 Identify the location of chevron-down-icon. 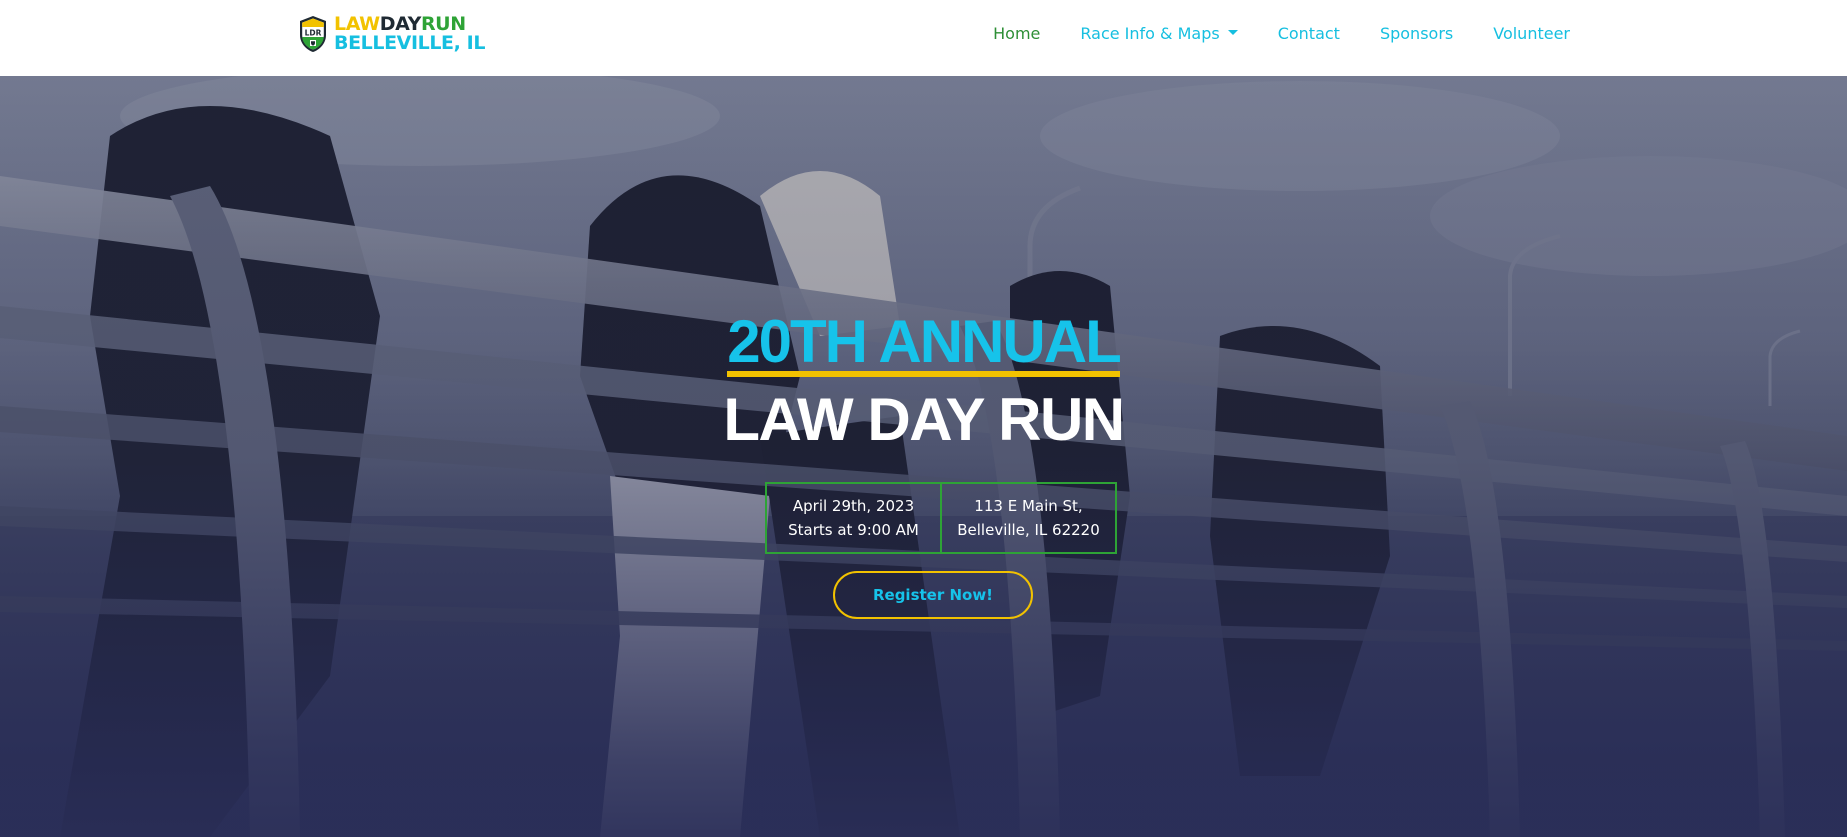
(1232, 32).